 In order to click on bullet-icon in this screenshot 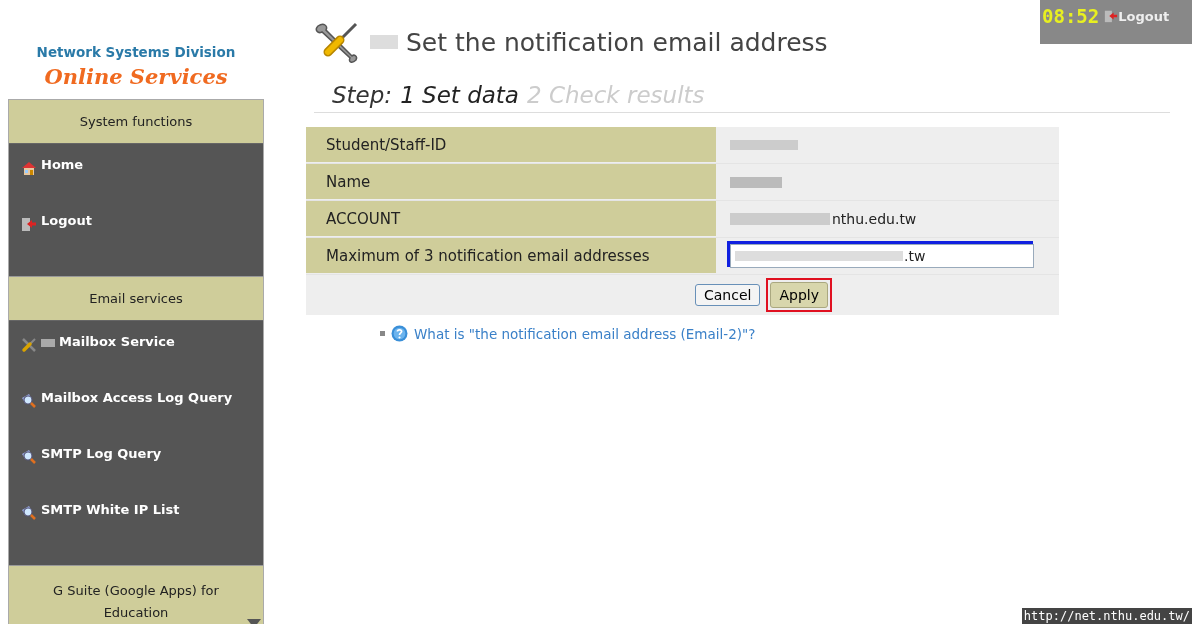, I will do `click(382, 333)`.